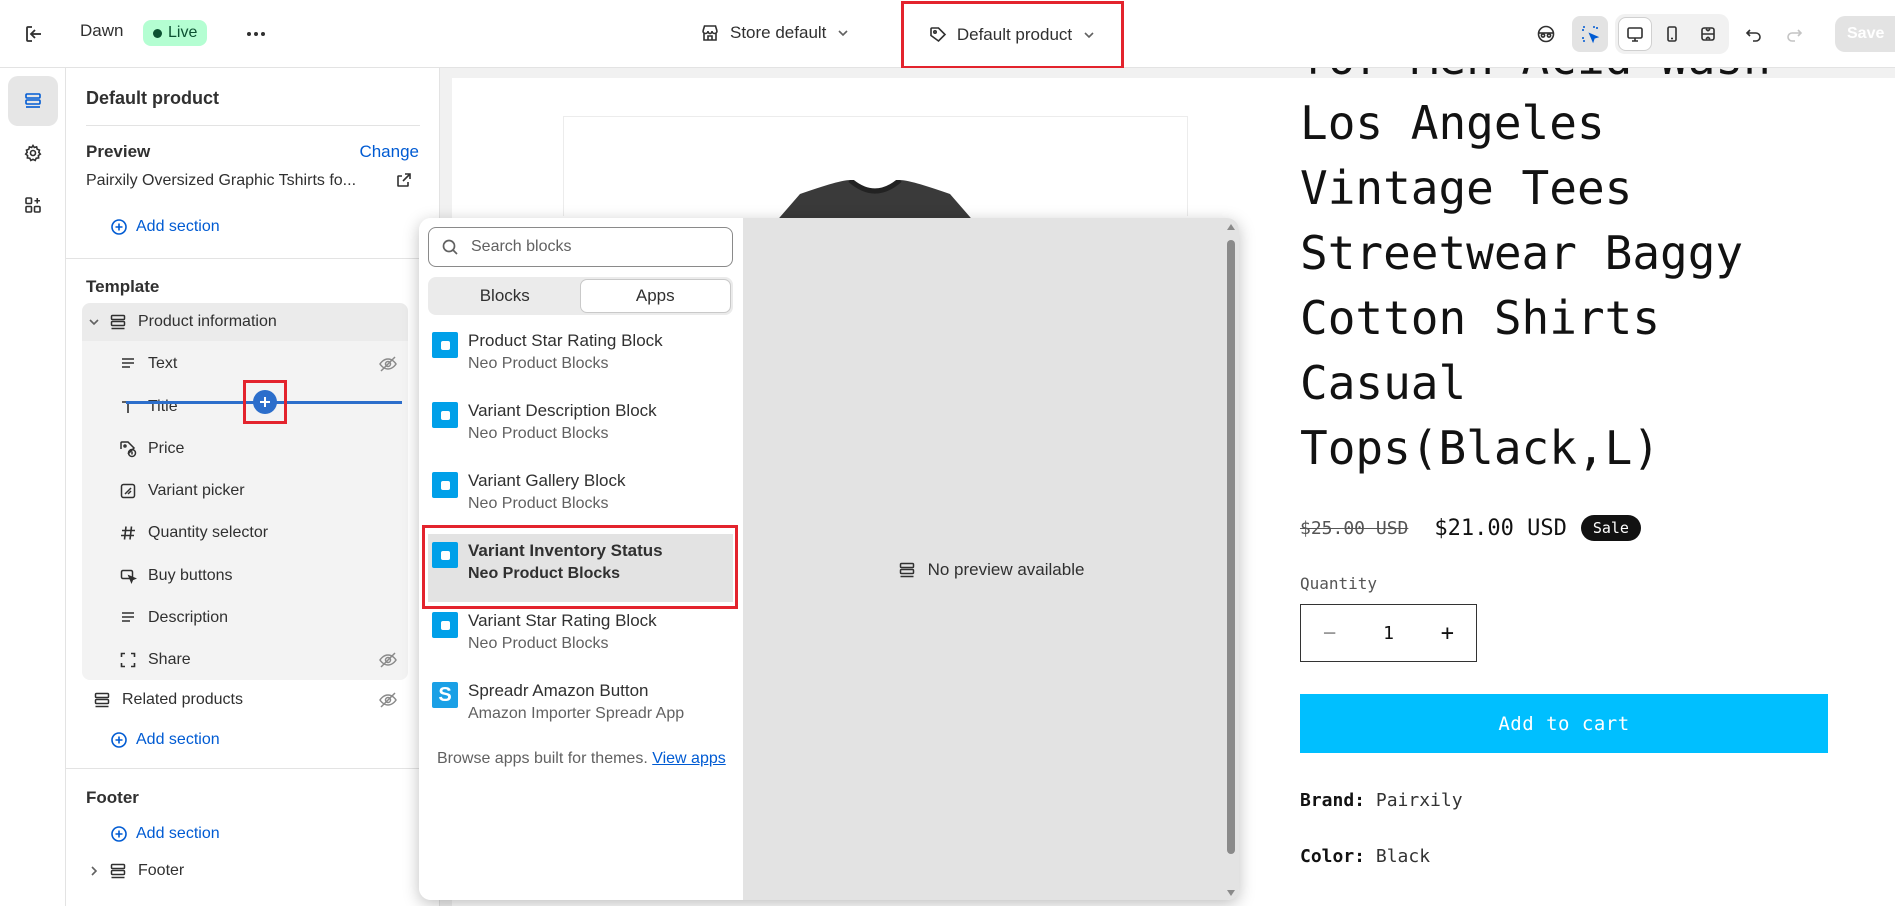  What do you see at coordinates (1754, 34) in the screenshot?
I see `undo-icon` at bounding box center [1754, 34].